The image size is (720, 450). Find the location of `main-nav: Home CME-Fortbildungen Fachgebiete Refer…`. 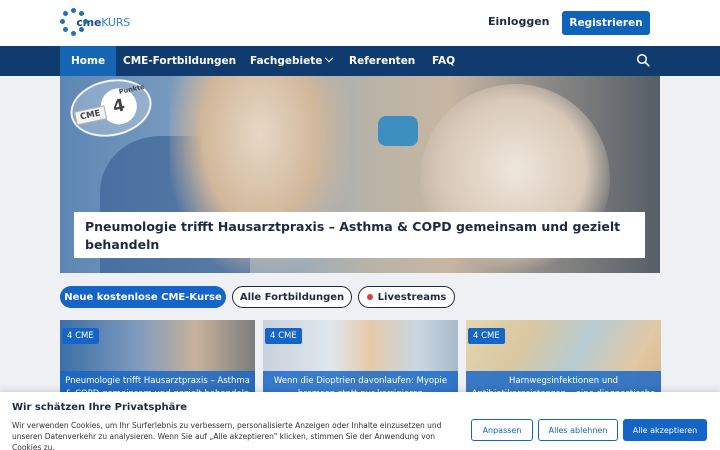

main-nav: Home CME-Fortbildungen Fachgebiete Refer… is located at coordinates (360, 61).